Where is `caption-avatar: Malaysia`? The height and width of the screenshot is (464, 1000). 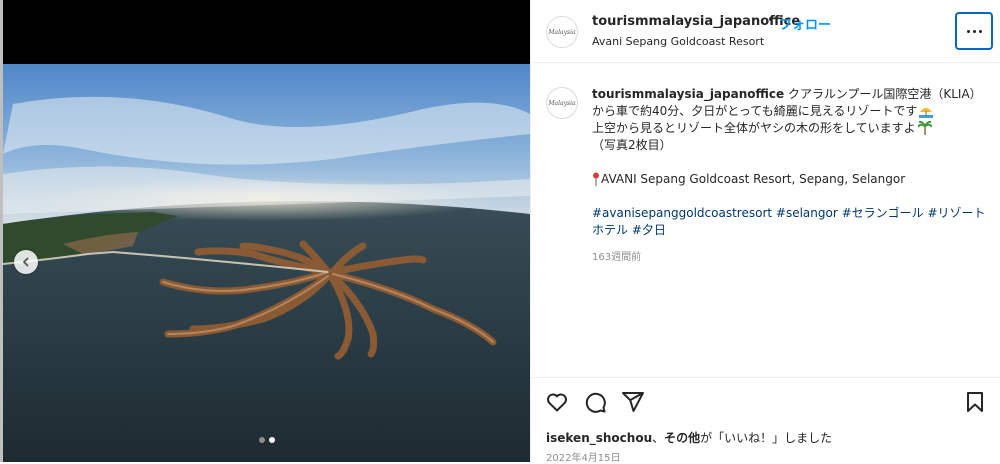
caption-avatar: Malaysia is located at coordinates (562, 103).